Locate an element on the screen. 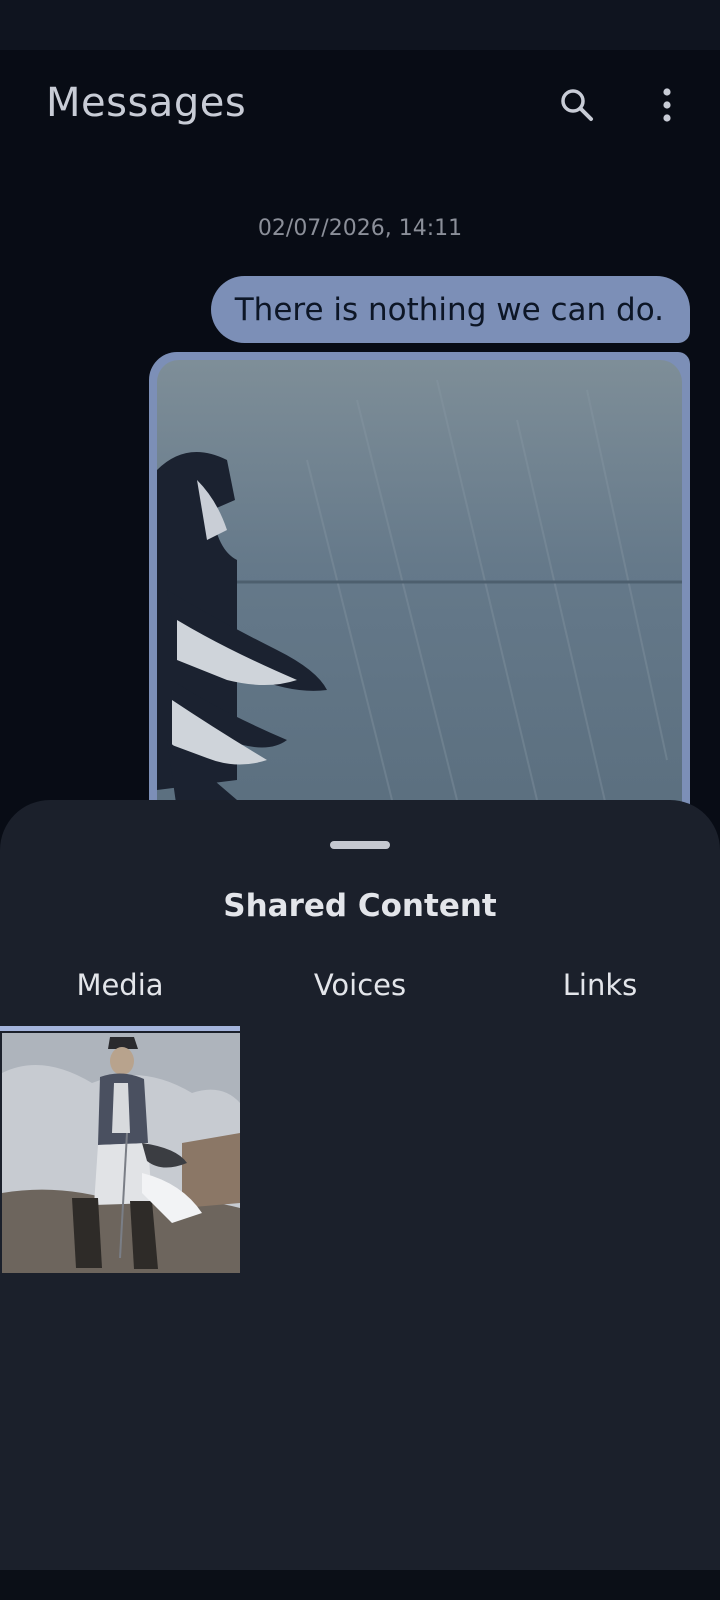  message-timestamp: 02/07/2026, 14:11 is located at coordinates (360, 228).